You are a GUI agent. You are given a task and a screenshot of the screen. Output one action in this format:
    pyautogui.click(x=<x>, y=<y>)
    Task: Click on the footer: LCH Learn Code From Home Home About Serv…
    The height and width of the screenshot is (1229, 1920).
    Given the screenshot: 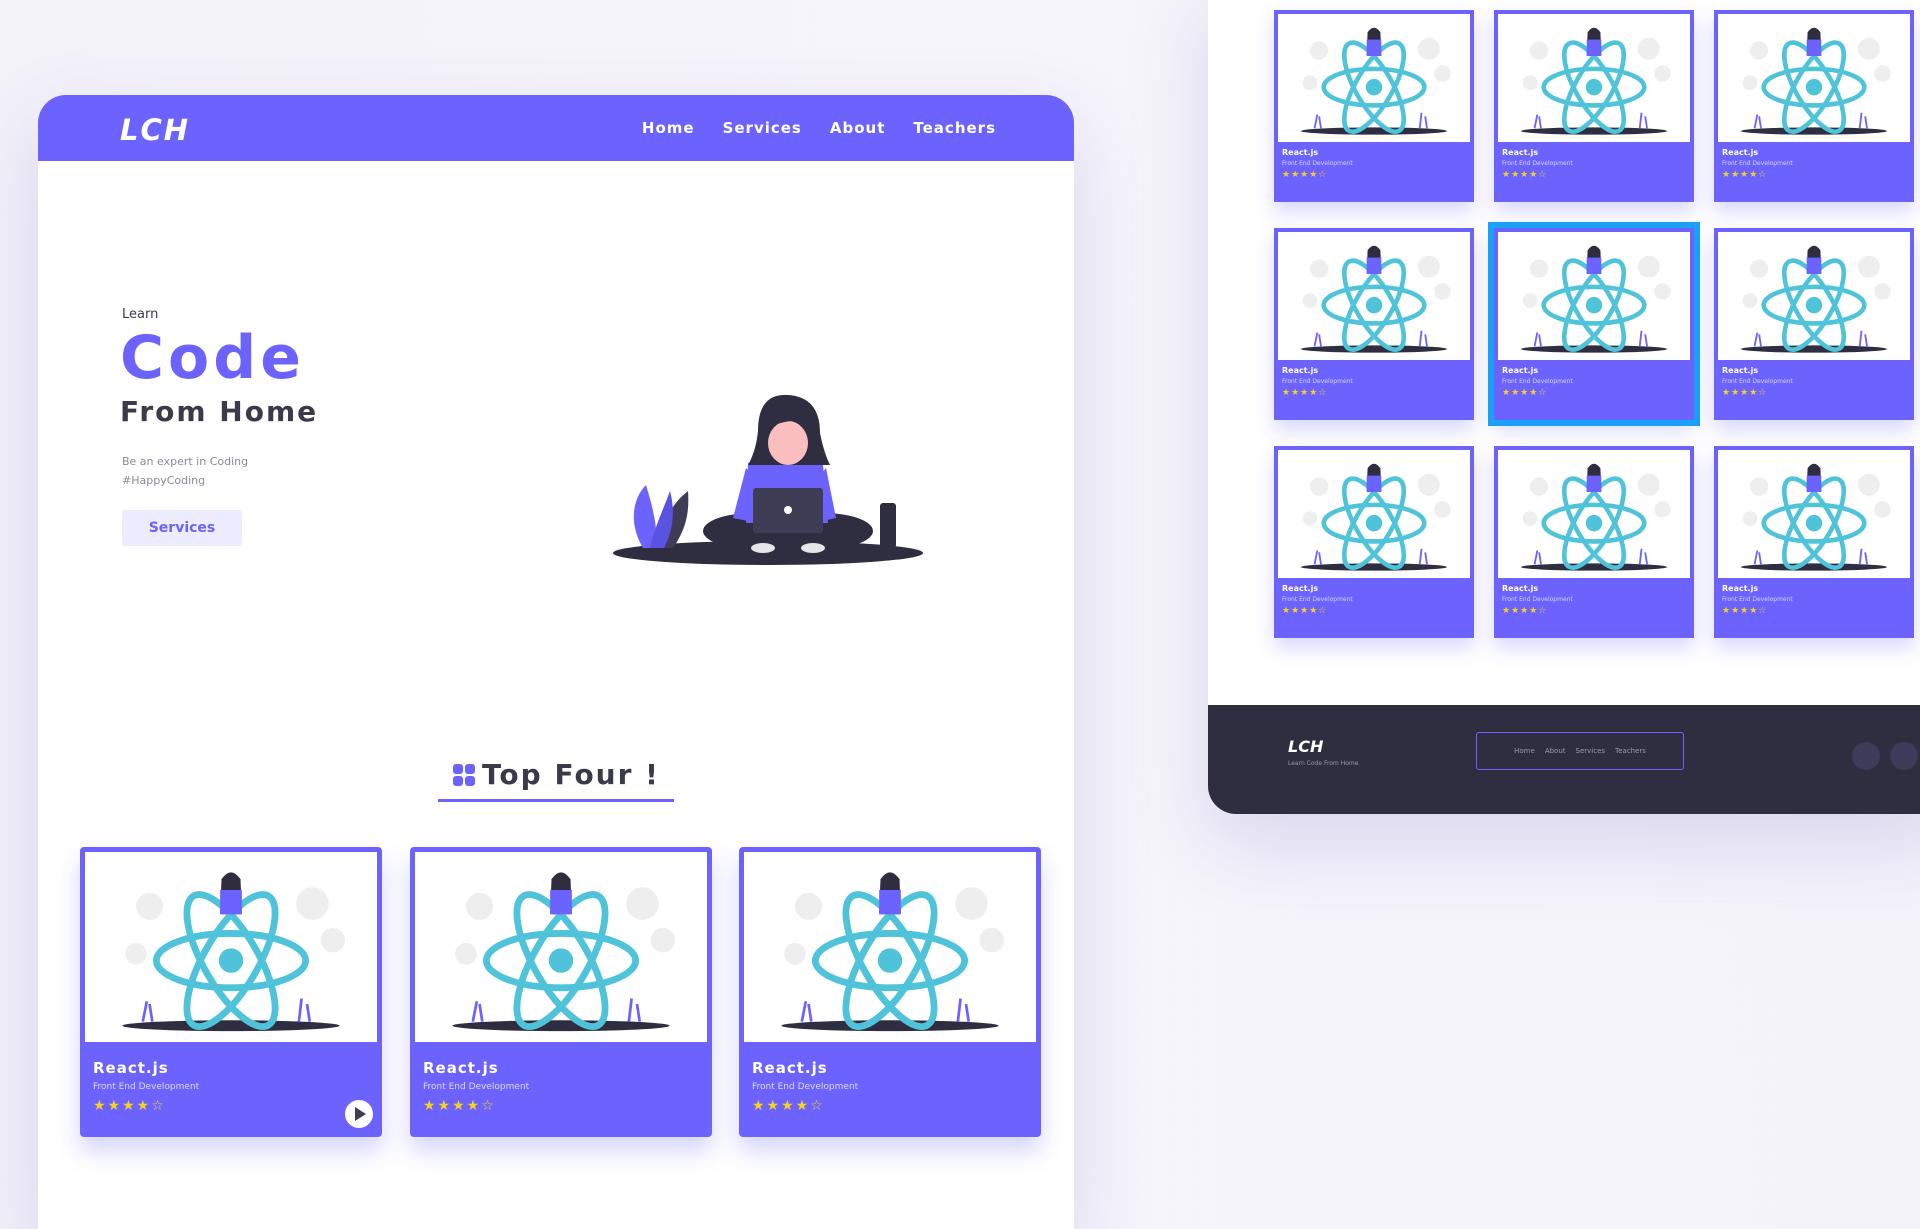 What is the action you would take?
    pyautogui.click(x=1564, y=759)
    